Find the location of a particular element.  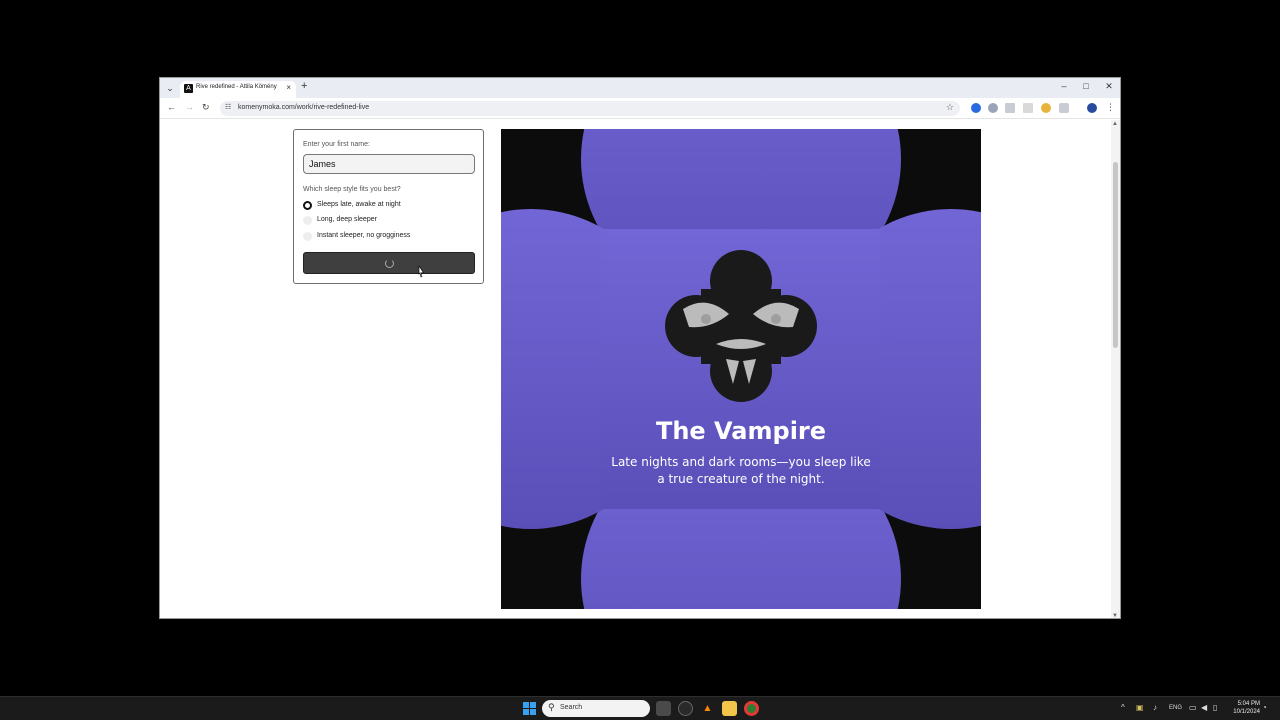

result-title: The Vampire is located at coordinates (741, 431).